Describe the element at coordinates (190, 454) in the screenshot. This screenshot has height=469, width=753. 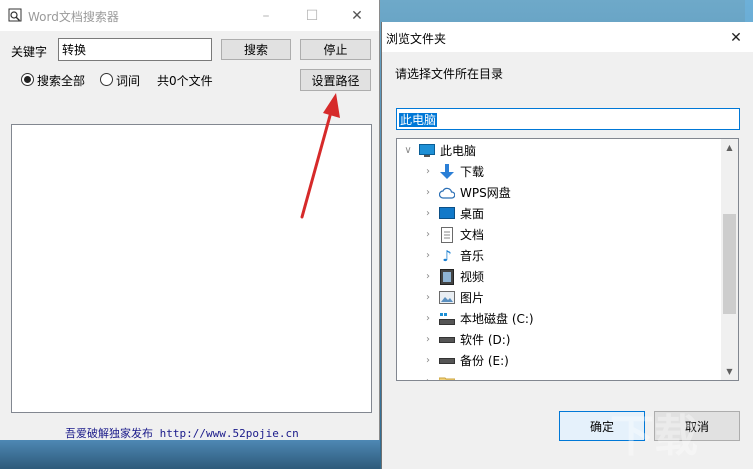
I see `desktop-background-bottom` at that location.